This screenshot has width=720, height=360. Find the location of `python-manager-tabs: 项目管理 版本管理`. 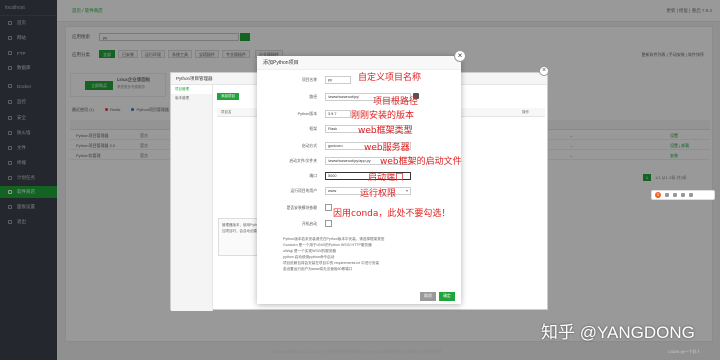

python-manager-tabs: 项目管理 版本管理 is located at coordinates (192, 198).